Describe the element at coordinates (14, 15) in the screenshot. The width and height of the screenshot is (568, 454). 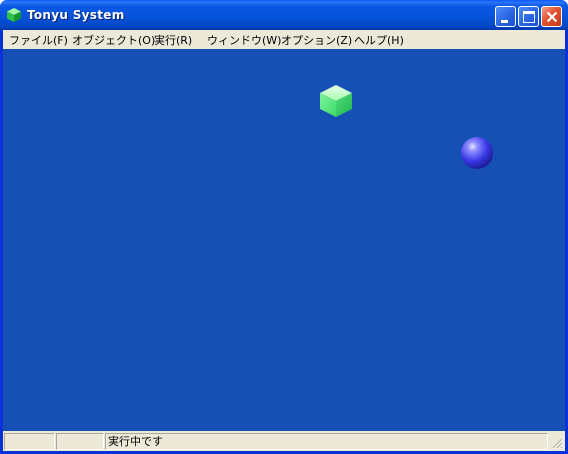
I see `green-cube-icon` at that location.